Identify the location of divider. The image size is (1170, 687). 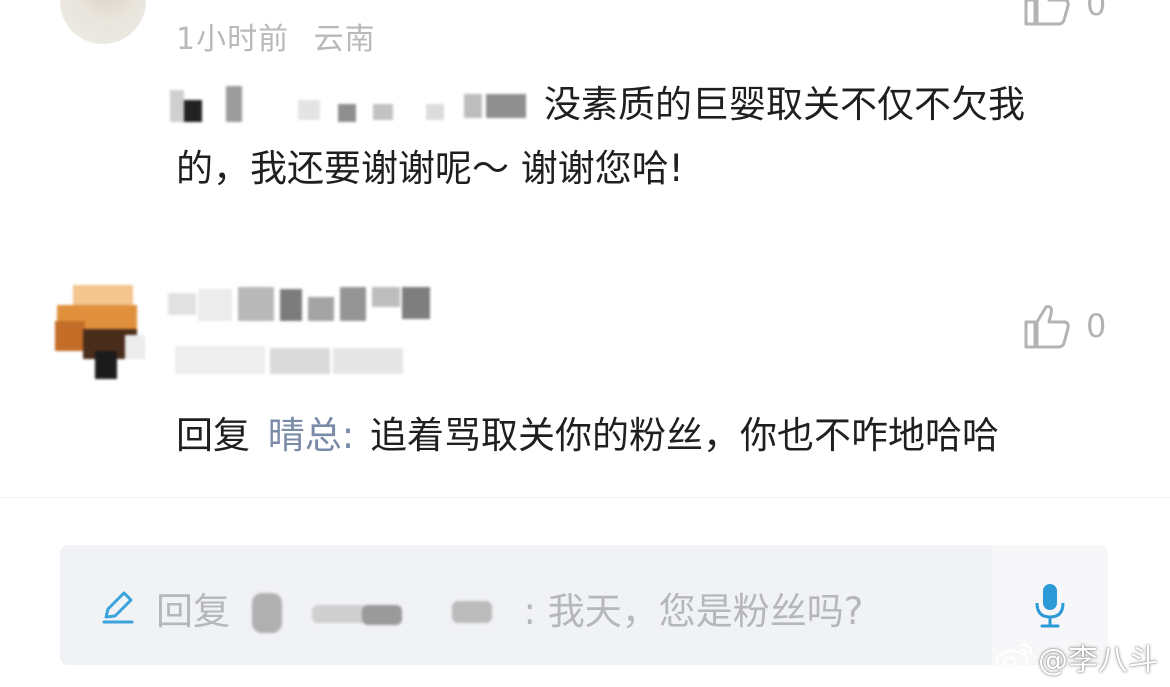
(585, 497).